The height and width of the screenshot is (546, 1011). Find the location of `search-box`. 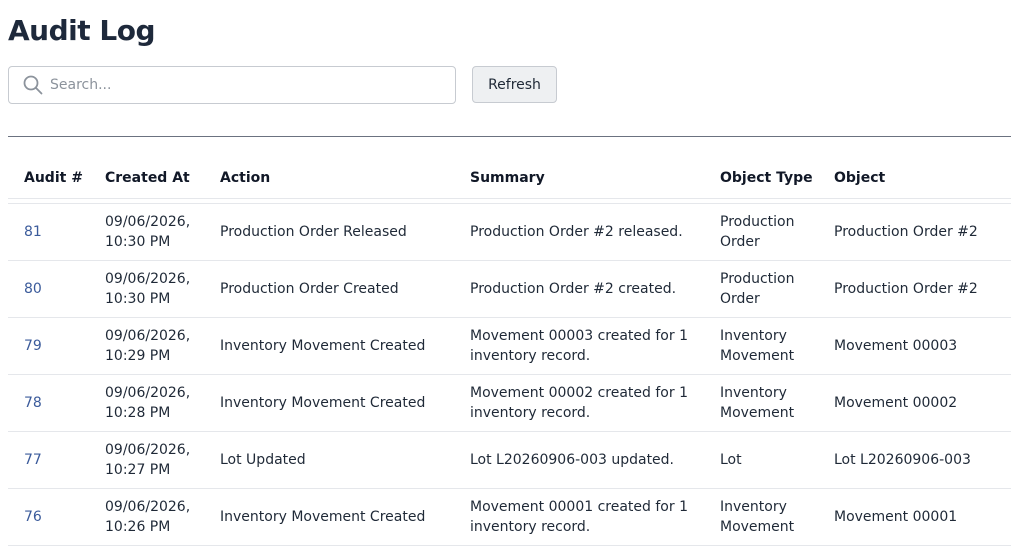

search-box is located at coordinates (232, 85).